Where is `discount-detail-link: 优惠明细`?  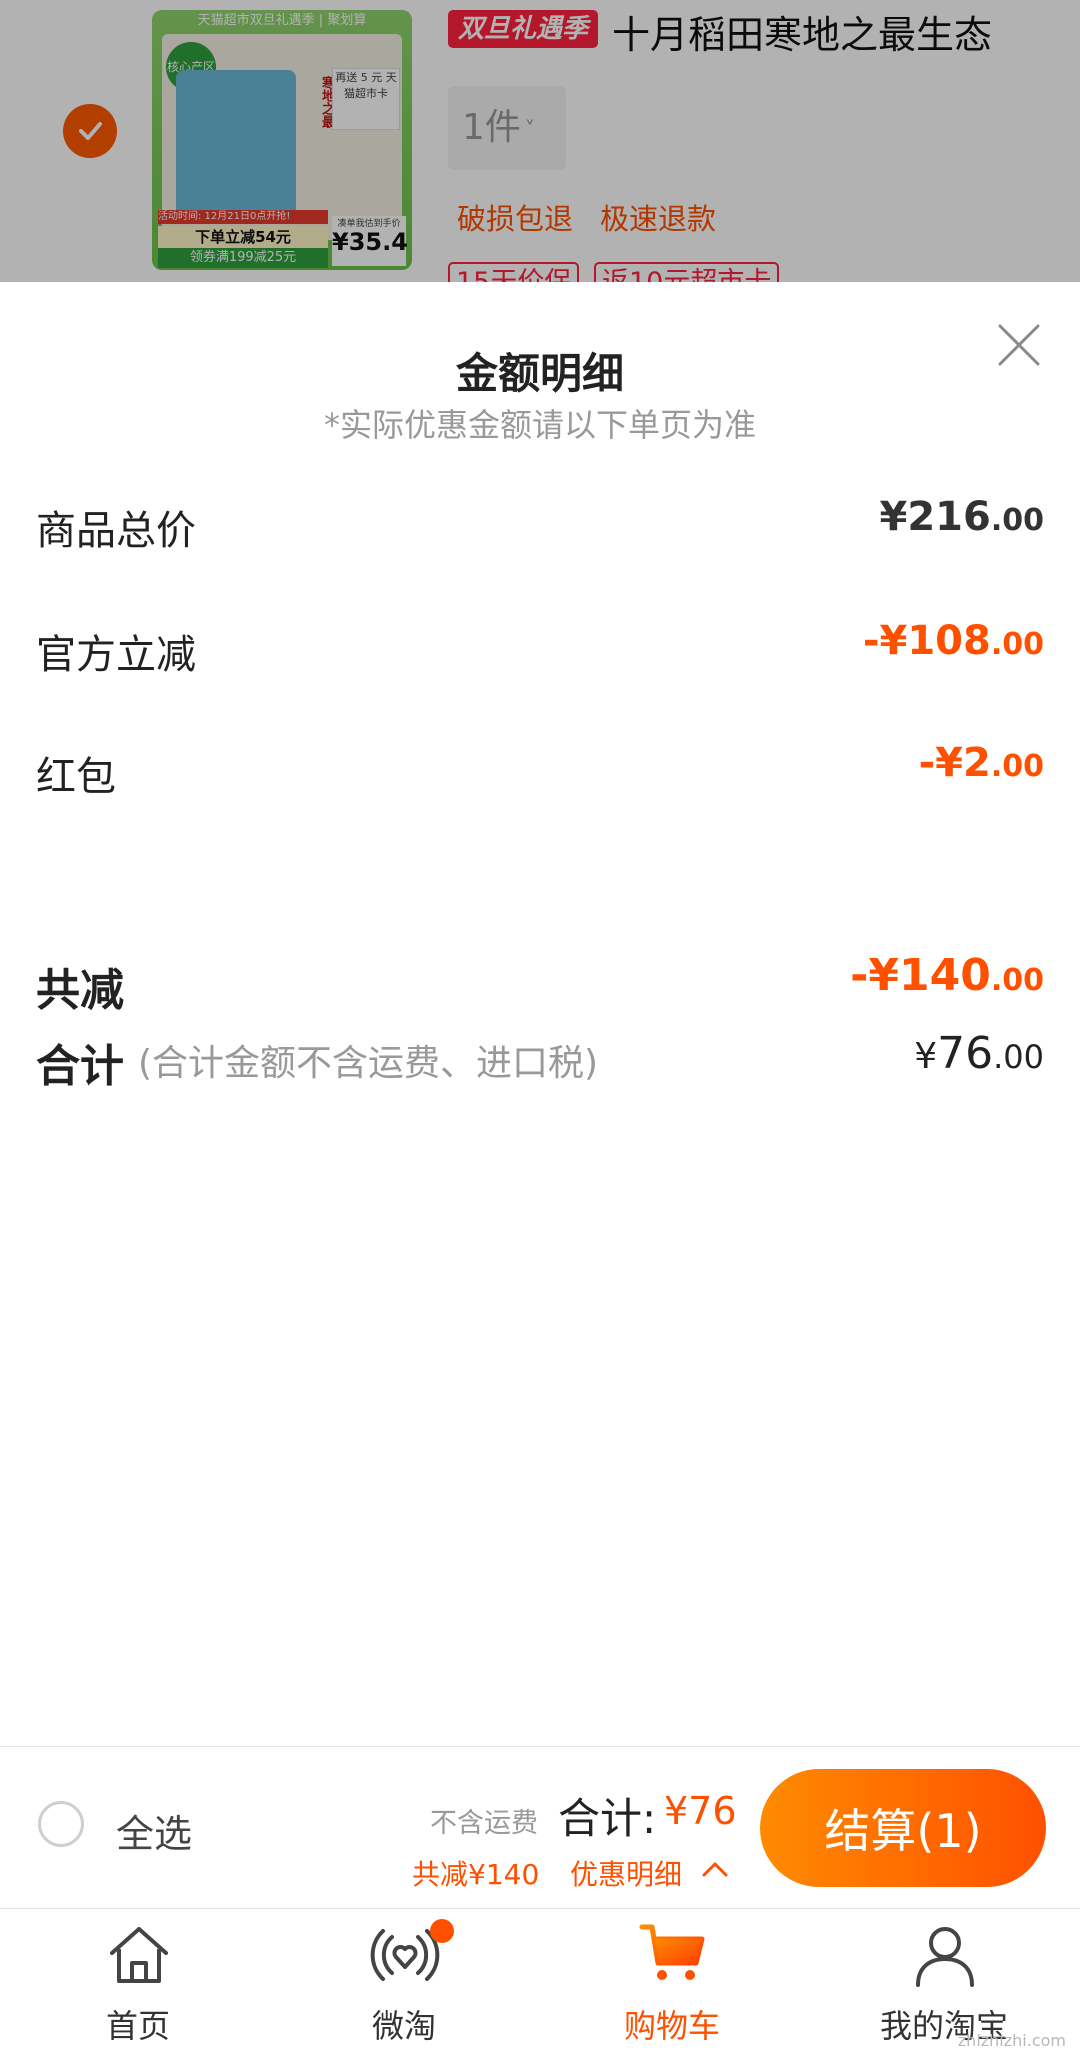 discount-detail-link: 优惠明细 is located at coordinates (626, 1873).